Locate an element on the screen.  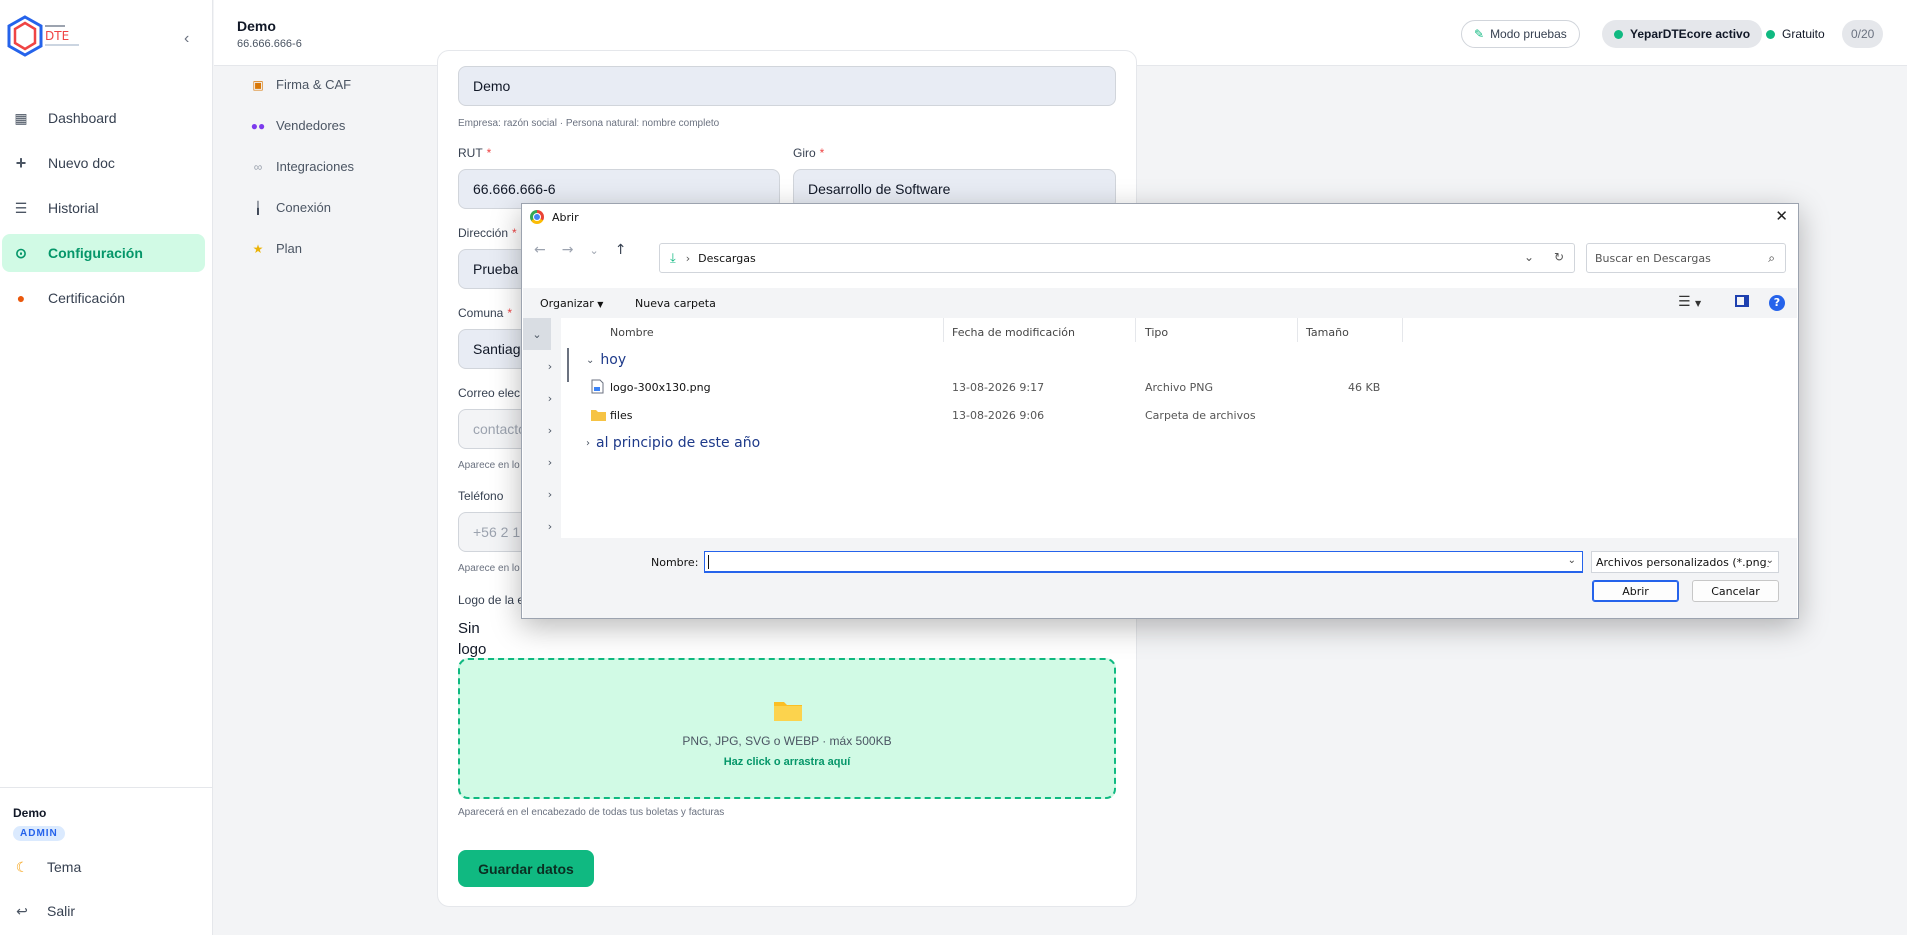
razon-social-field: Demo is located at coordinates (787, 86).